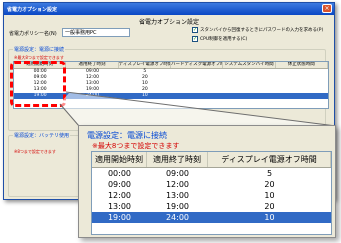  What do you see at coordinates (211, 195) in the screenshot?
I see `table-row: 12:00 13:00 10` at bounding box center [211, 195].